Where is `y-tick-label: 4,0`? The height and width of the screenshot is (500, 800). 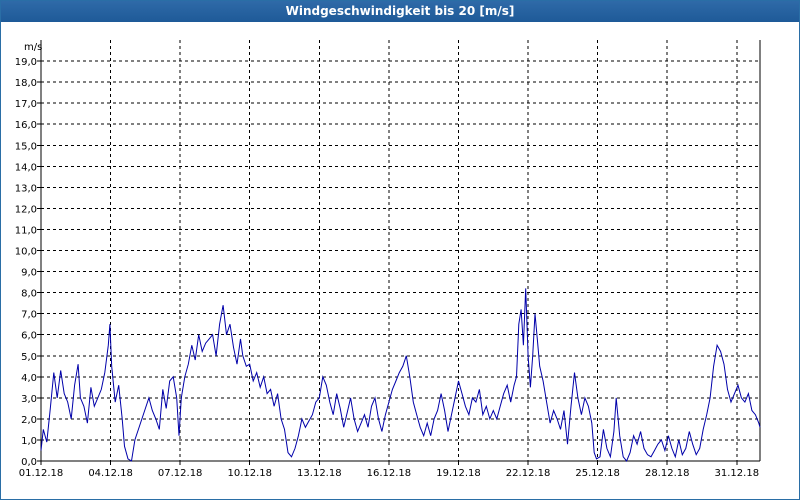 y-tick-label: 4,0 is located at coordinates (29, 378).